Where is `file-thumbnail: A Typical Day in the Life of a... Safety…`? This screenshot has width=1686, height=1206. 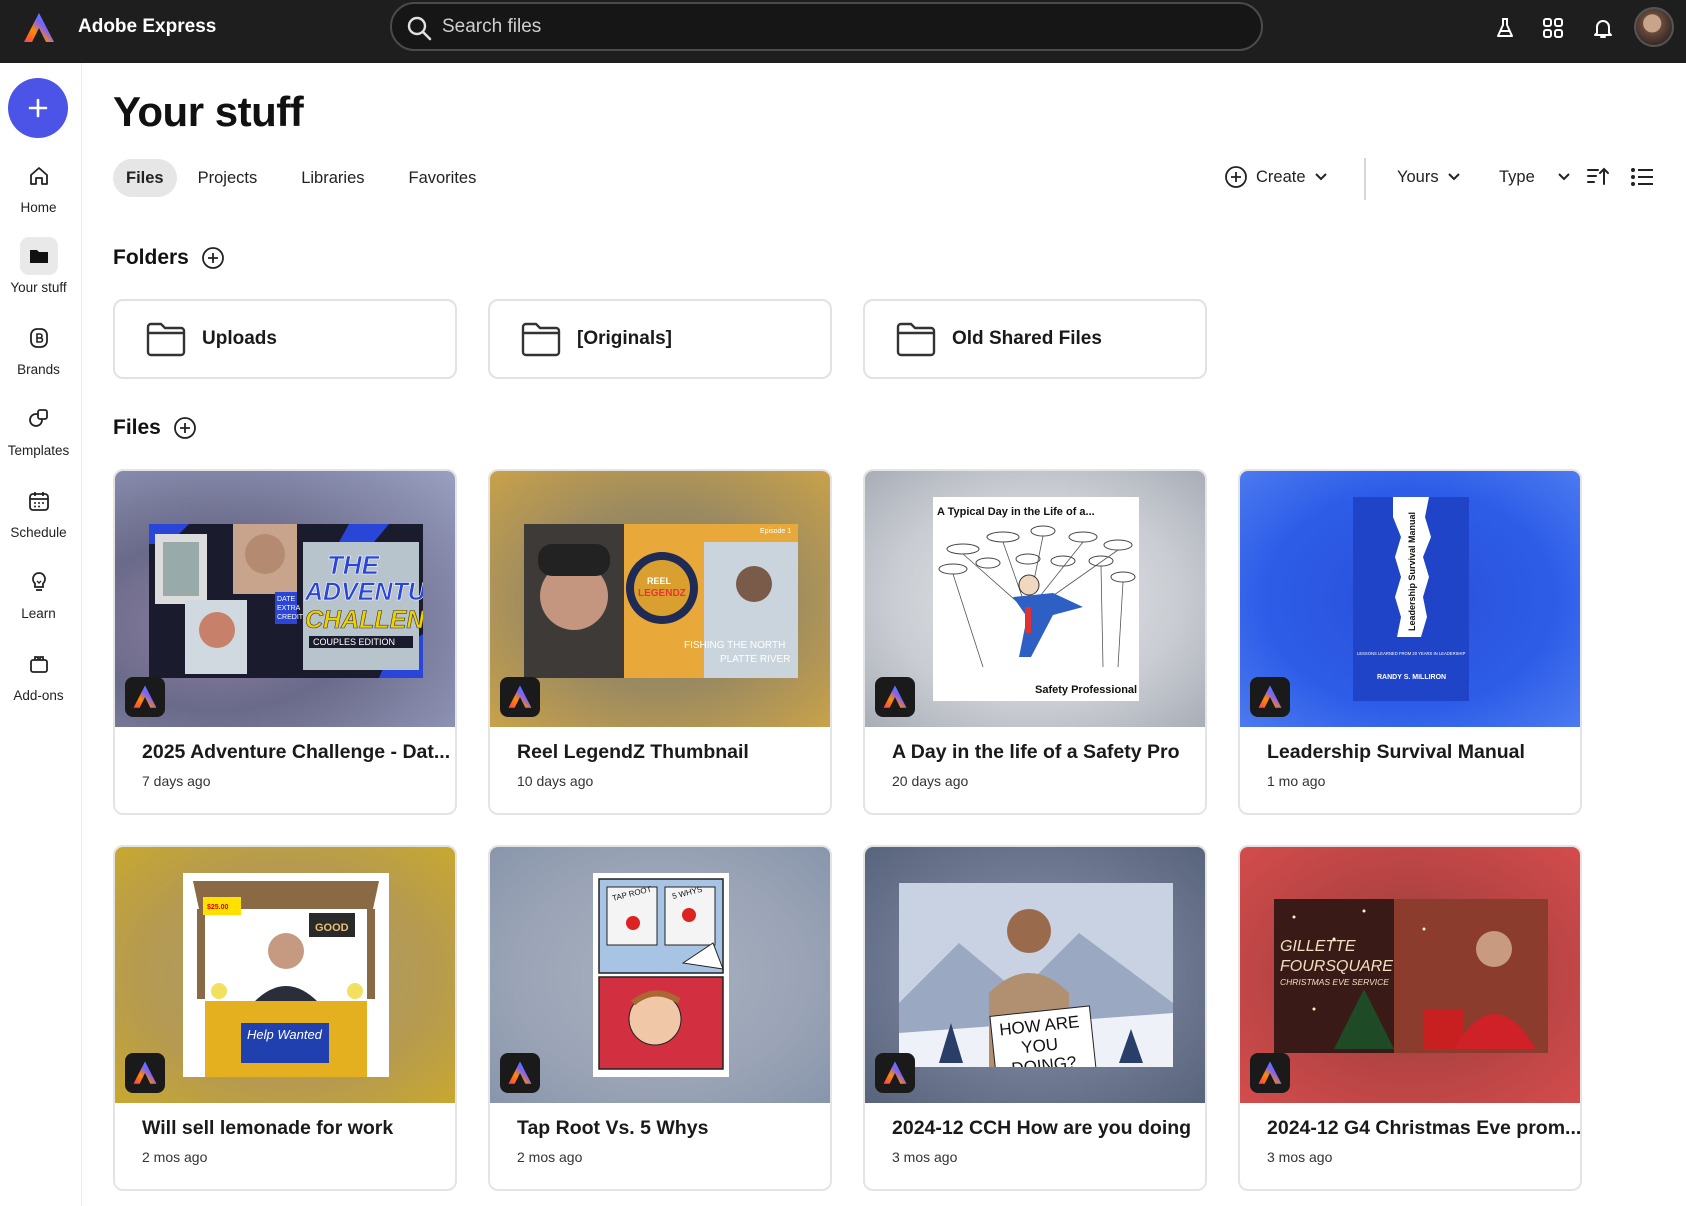 file-thumbnail: A Typical Day in the Life of a... Safety… is located at coordinates (1035, 599).